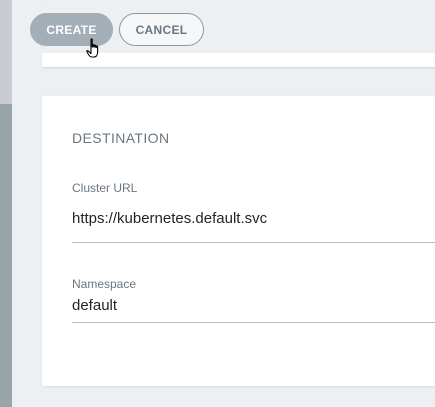  I want to click on hand-pointer-icon, so click(92, 48).